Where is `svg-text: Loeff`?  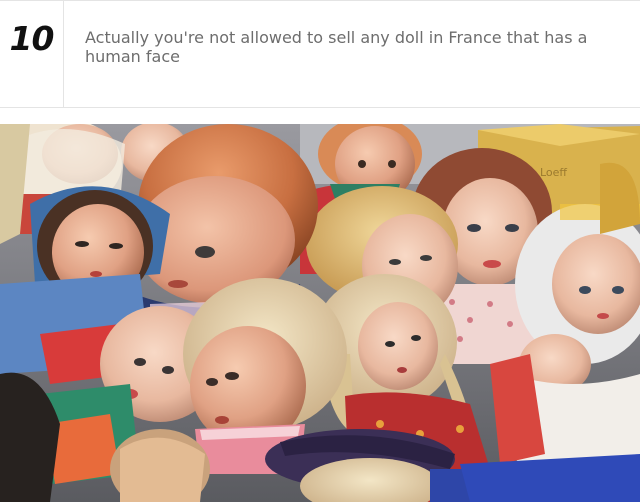 svg-text: Loeff is located at coordinates (553, 172).